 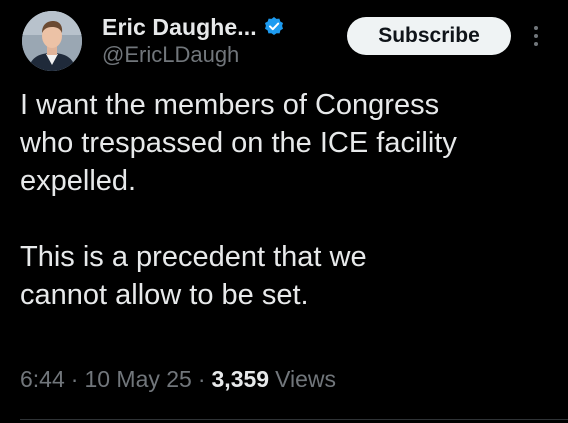 What do you see at coordinates (429, 36) in the screenshot?
I see `subscribe-button: Subscribe` at bounding box center [429, 36].